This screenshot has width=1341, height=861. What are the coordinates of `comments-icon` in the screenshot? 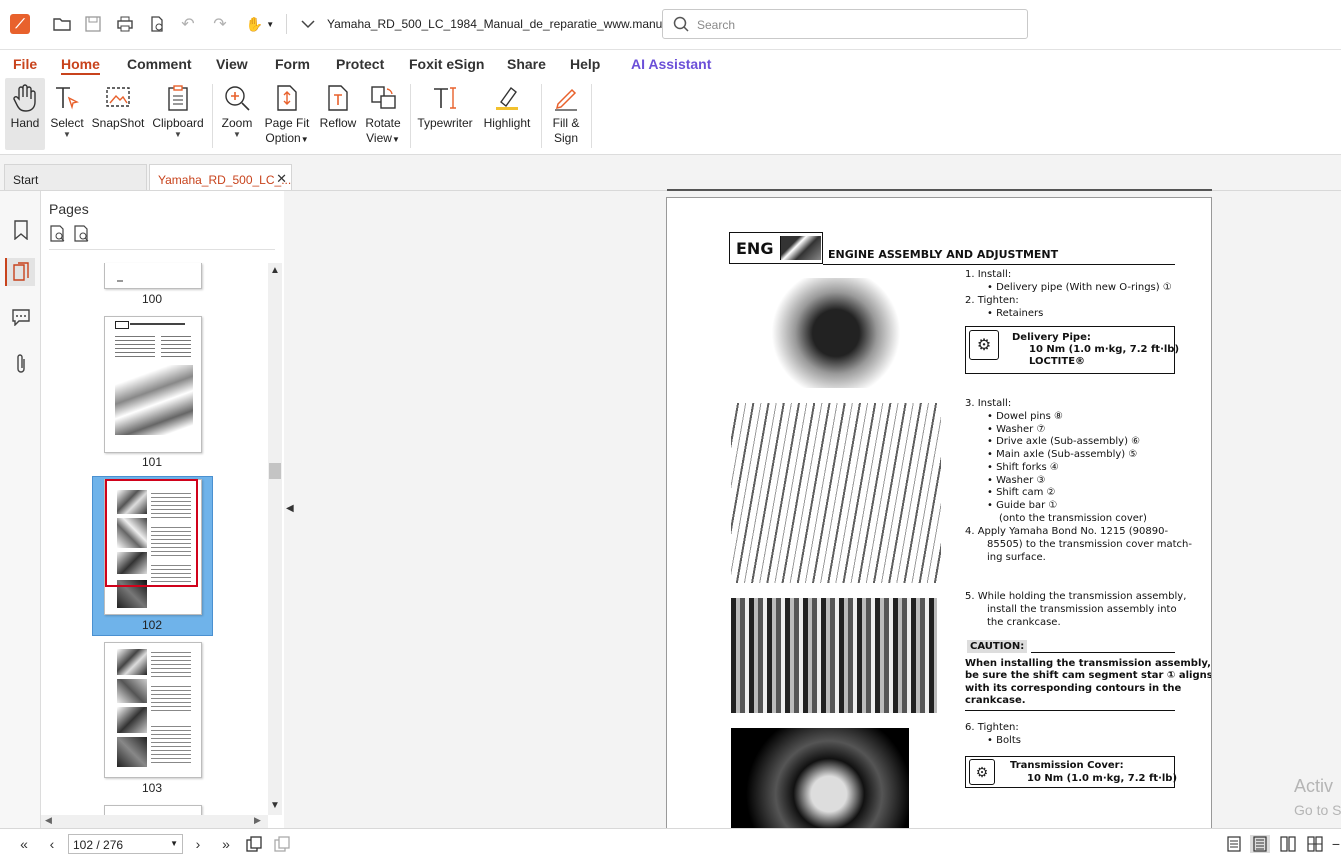 It's located at (21, 317).